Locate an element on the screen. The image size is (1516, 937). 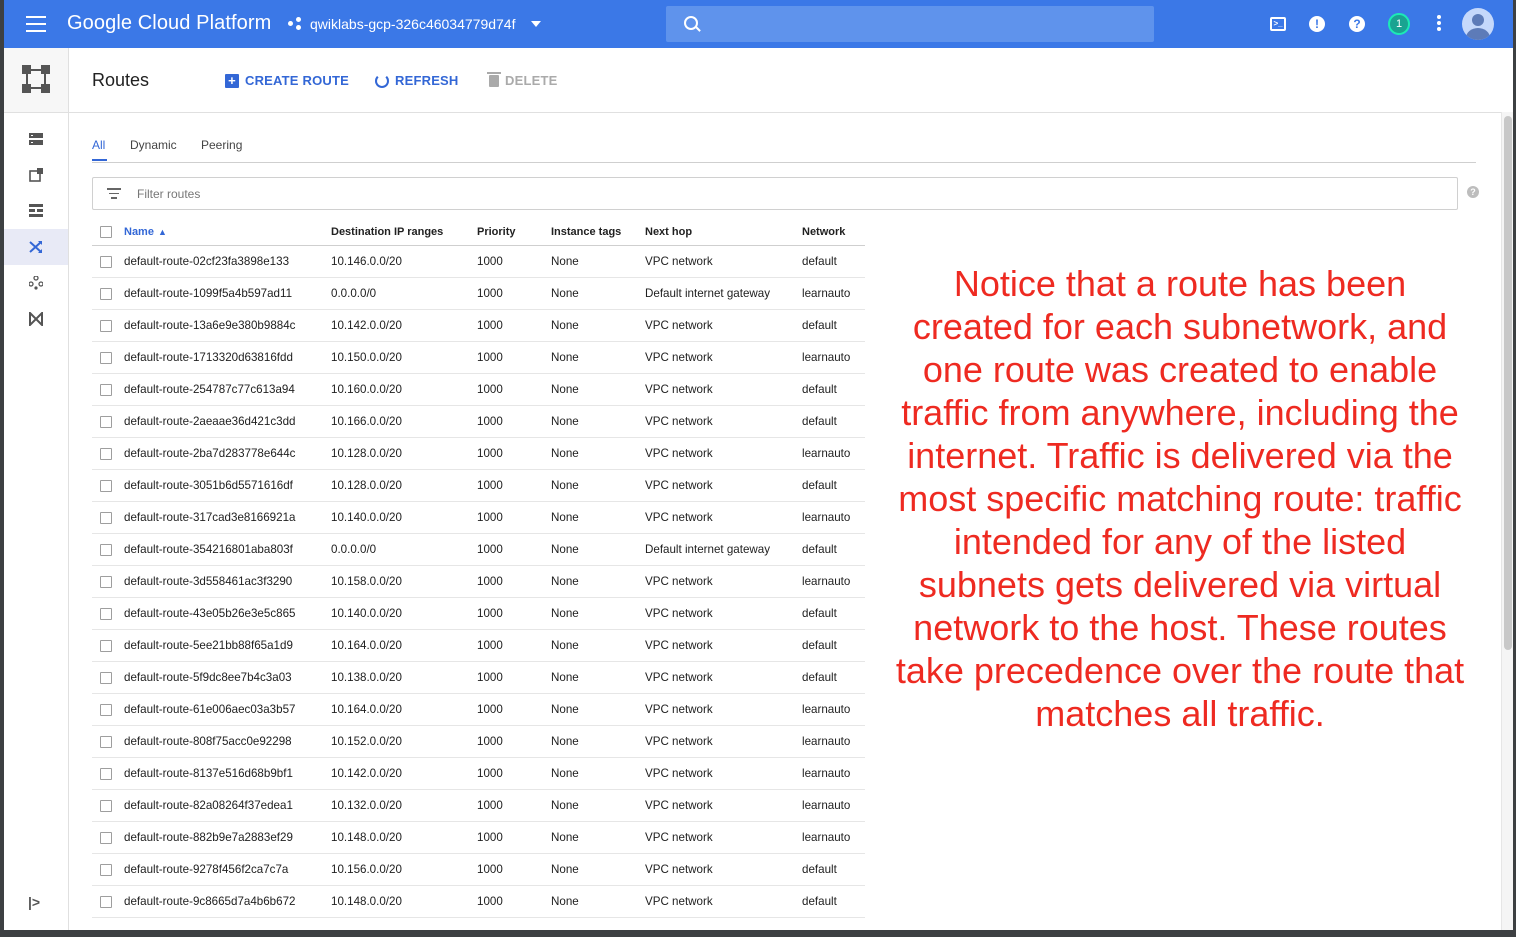
help-icon: ? is located at coordinates (1357, 24).